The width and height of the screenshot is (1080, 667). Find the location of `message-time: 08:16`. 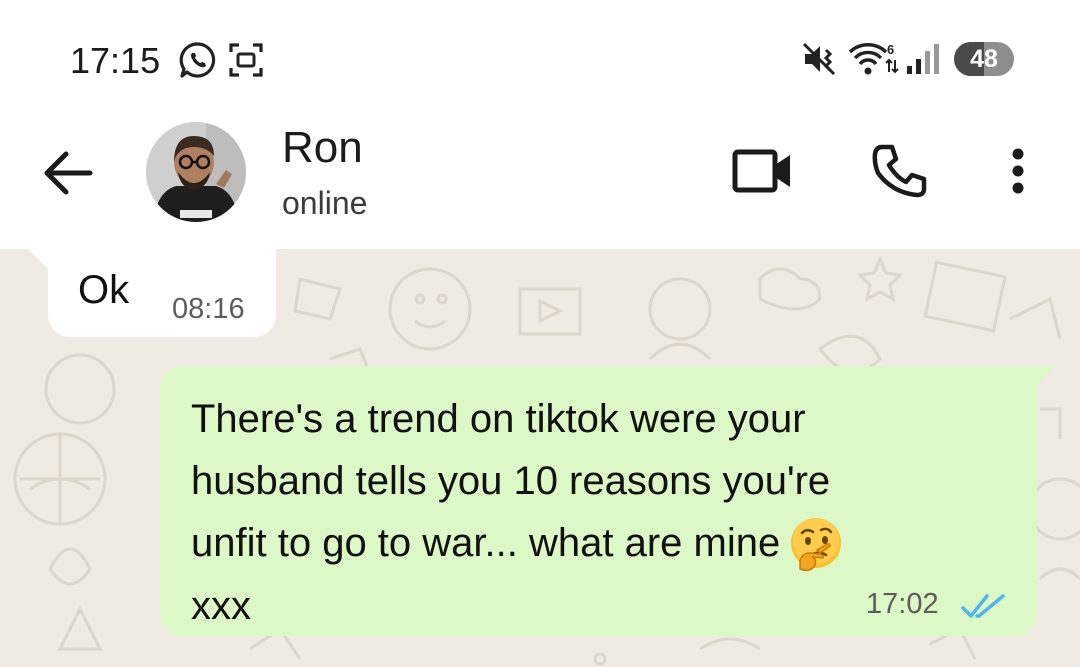

message-time: 08:16 is located at coordinates (208, 309).